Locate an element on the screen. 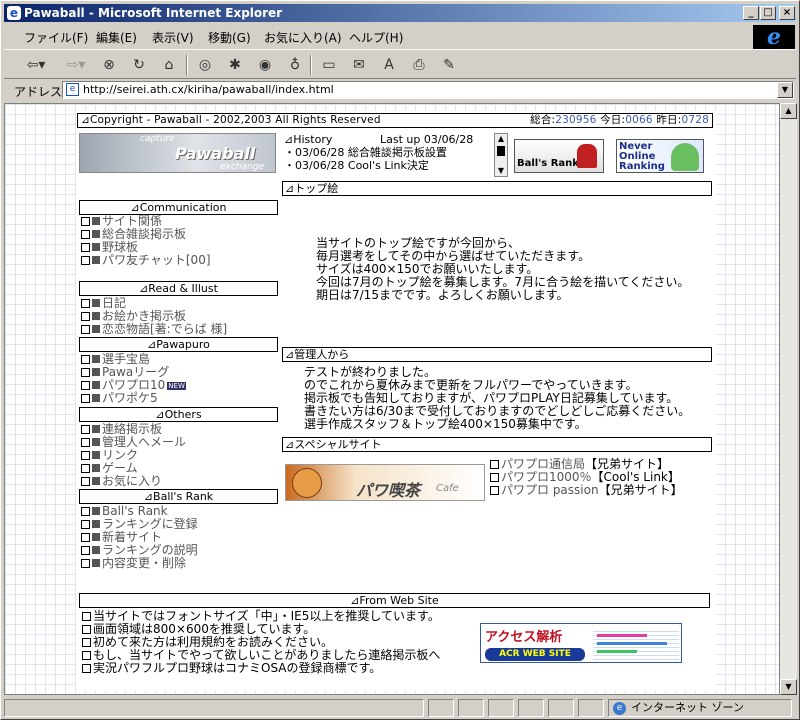 This screenshot has width=800, height=720. scroll-down-icon: ▼ is located at coordinates (788, 687).